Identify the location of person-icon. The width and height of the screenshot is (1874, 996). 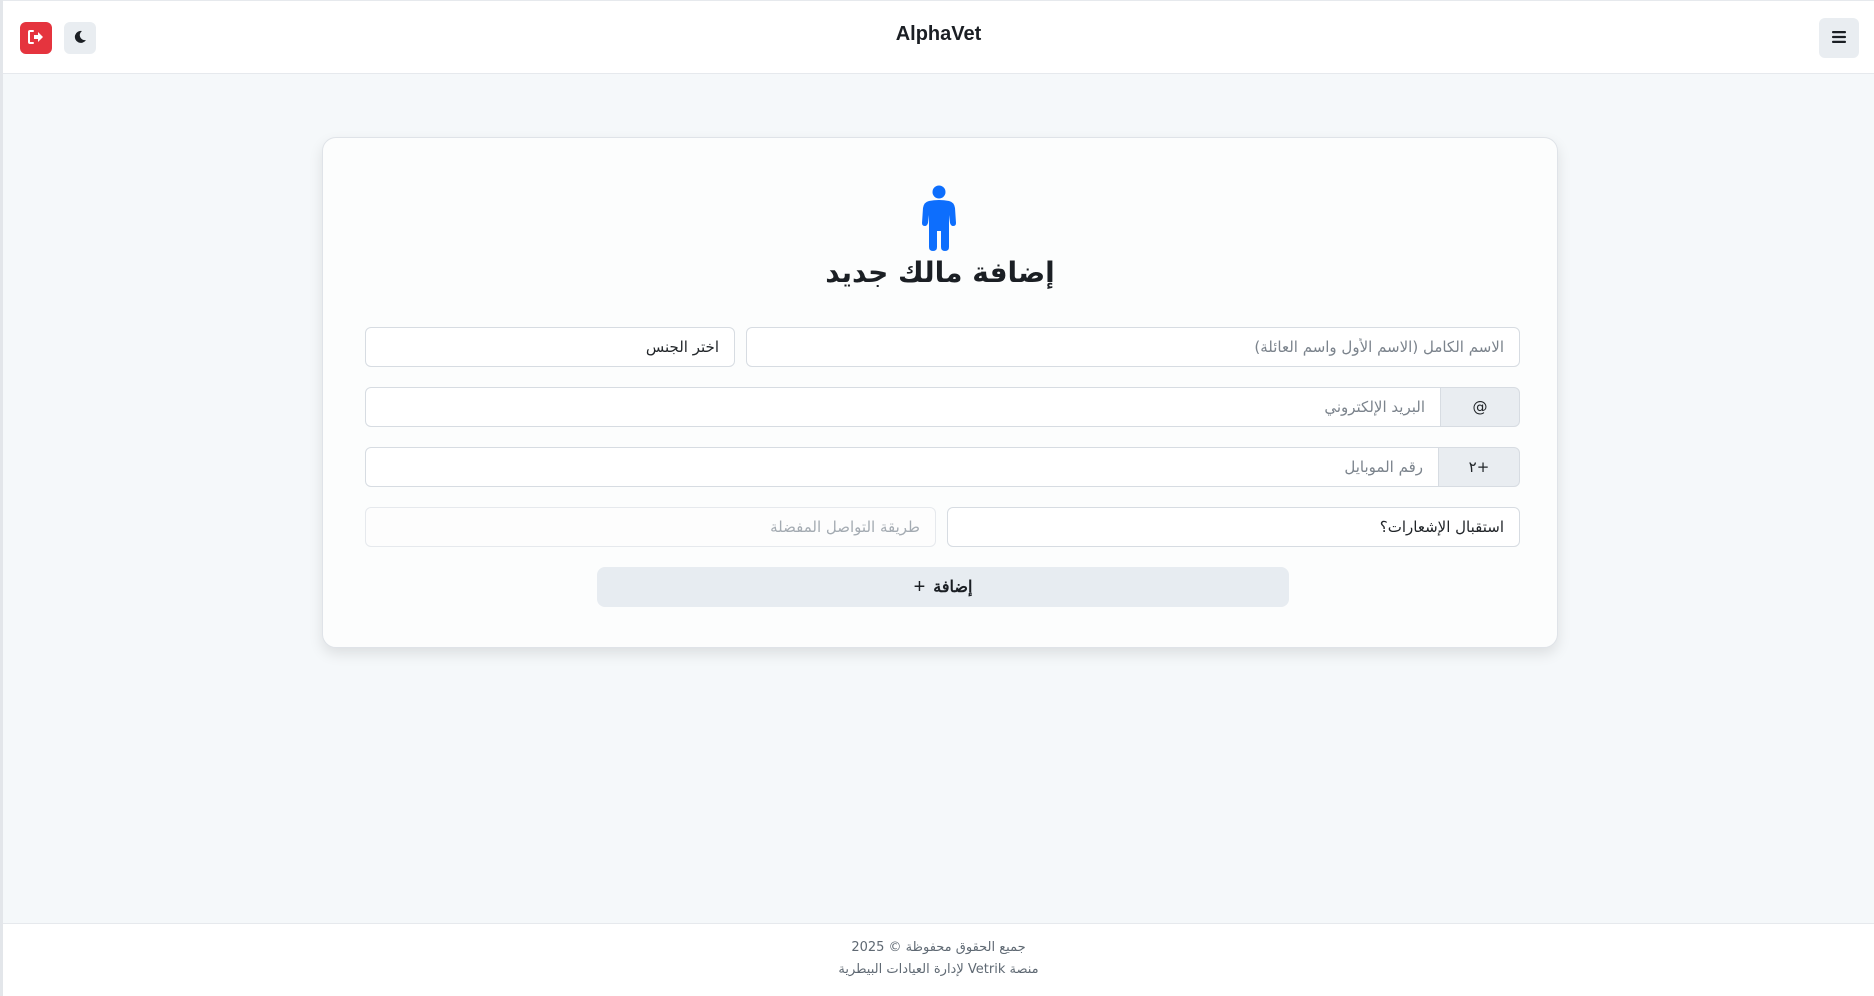
(939, 218).